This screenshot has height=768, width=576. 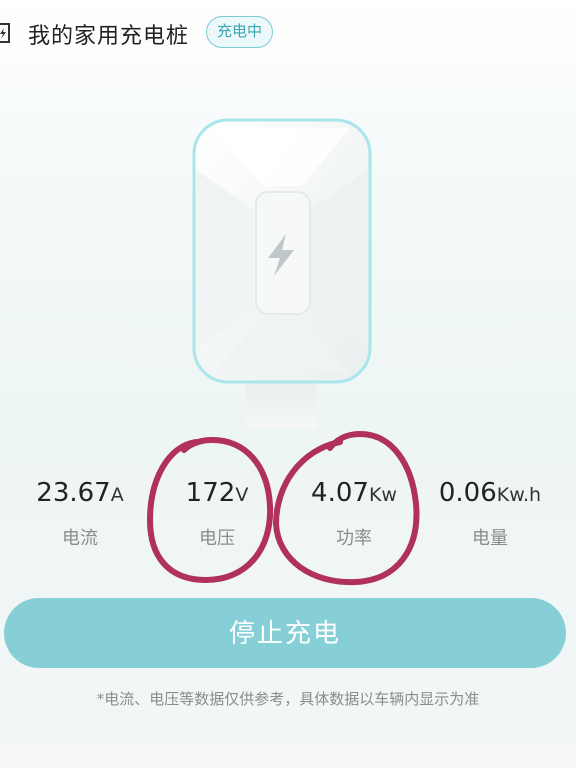 I want to click on current-unit: A, so click(x=117, y=495).